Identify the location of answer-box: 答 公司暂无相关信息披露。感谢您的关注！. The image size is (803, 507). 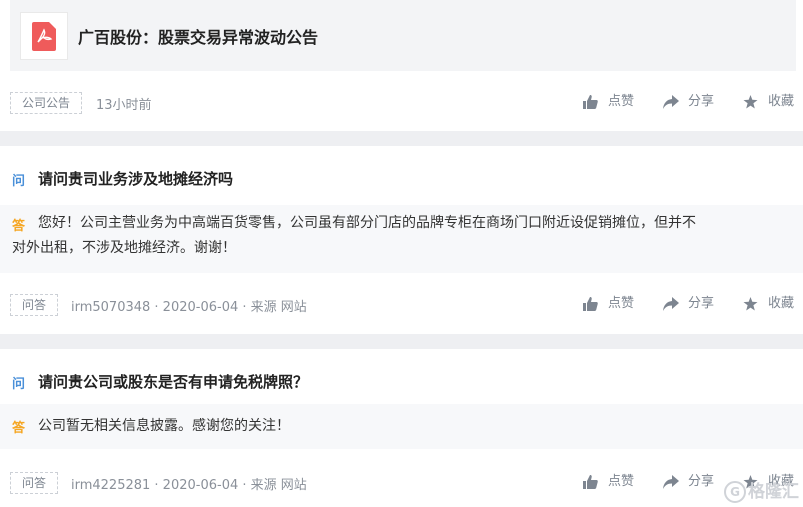
(401, 426).